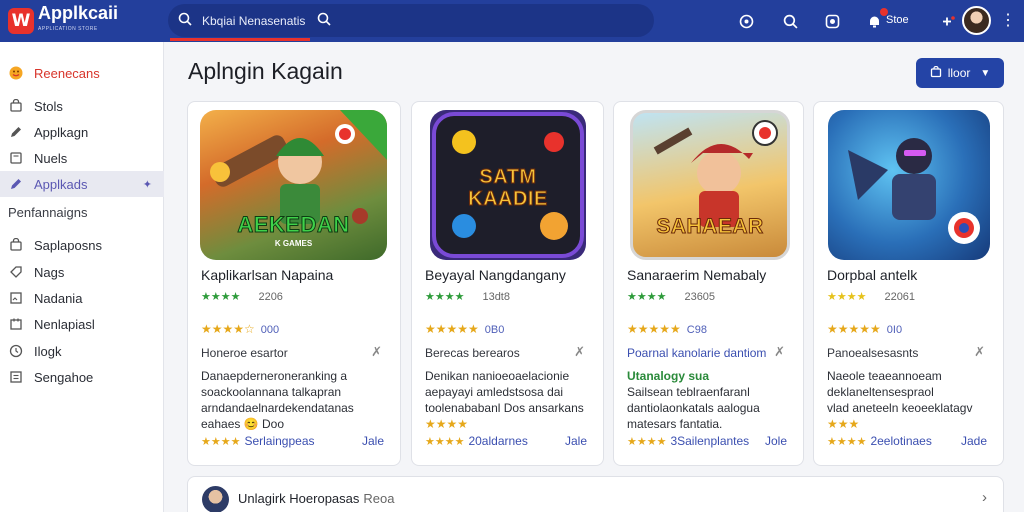  I want to click on sidebar-item-nadania: Nadania, so click(82, 298).